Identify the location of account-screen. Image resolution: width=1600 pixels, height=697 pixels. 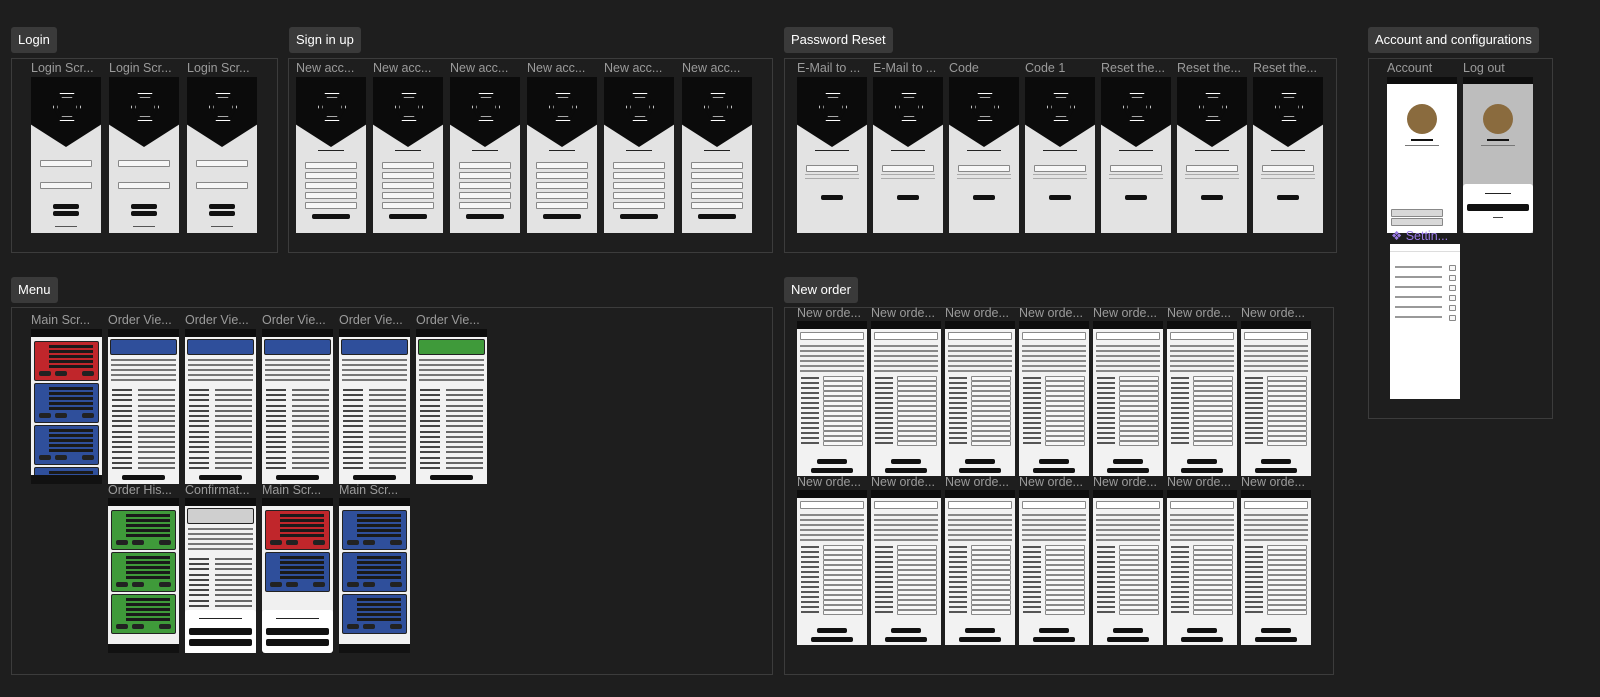
(1498, 155).